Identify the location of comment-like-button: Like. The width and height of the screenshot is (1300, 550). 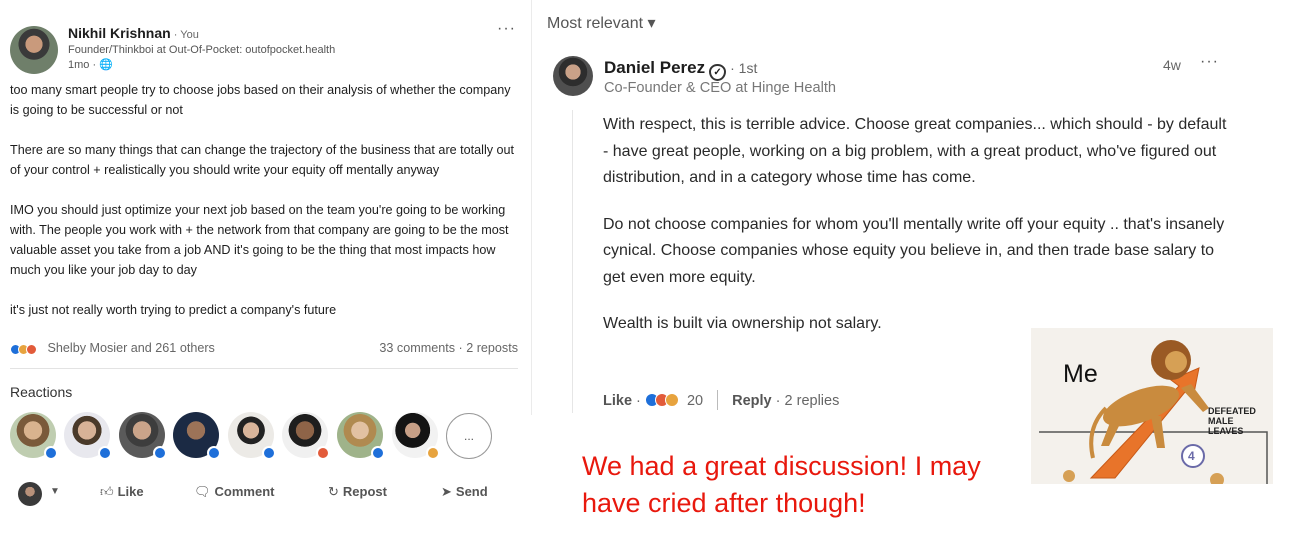
(617, 401).